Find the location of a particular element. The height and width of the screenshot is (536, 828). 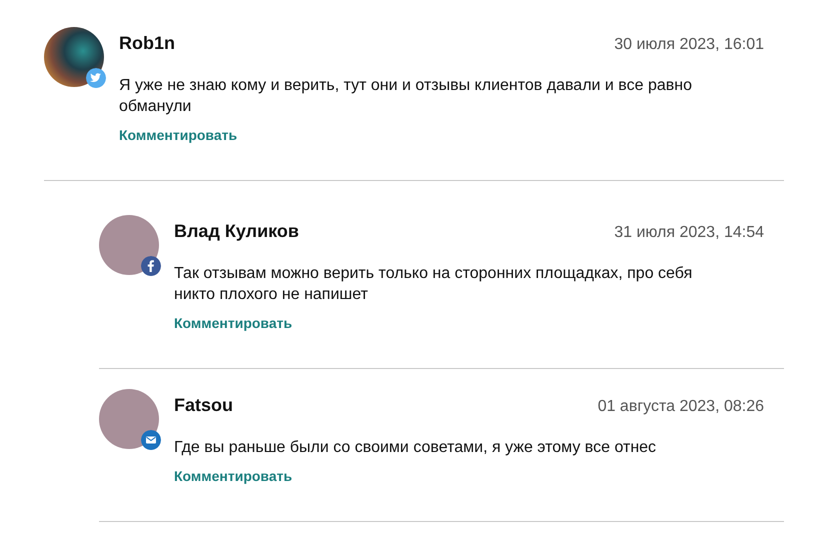

comment-date: 30 июля 2023, 16:01 is located at coordinates (689, 45).